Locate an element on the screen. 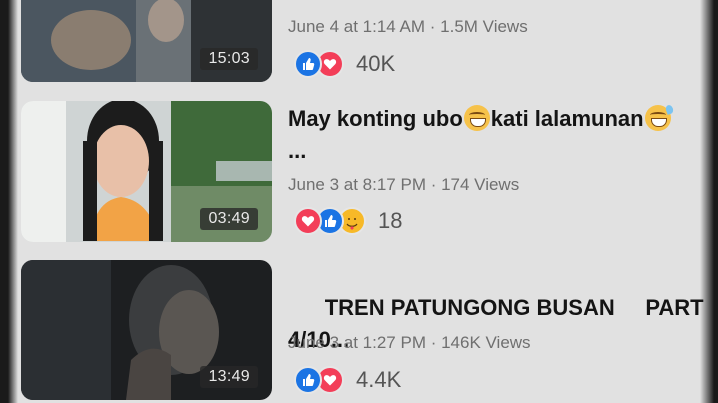  video-thumbnail: 15:03 is located at coordinates (146, 41).